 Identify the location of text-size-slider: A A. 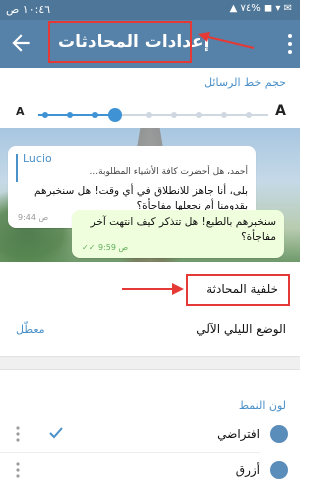
(150, 115).